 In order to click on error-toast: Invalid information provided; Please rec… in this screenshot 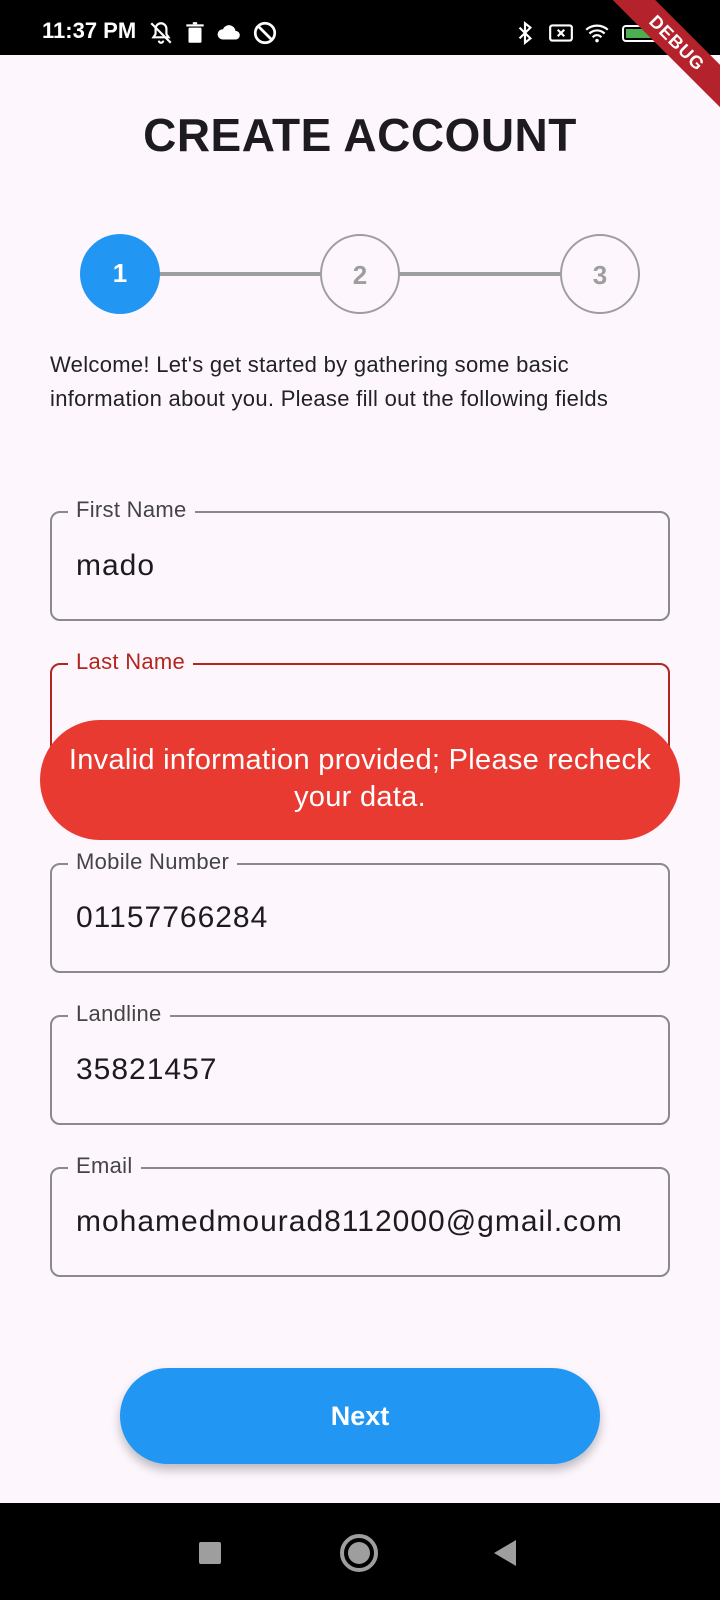, I will do `click(360, 780)`.